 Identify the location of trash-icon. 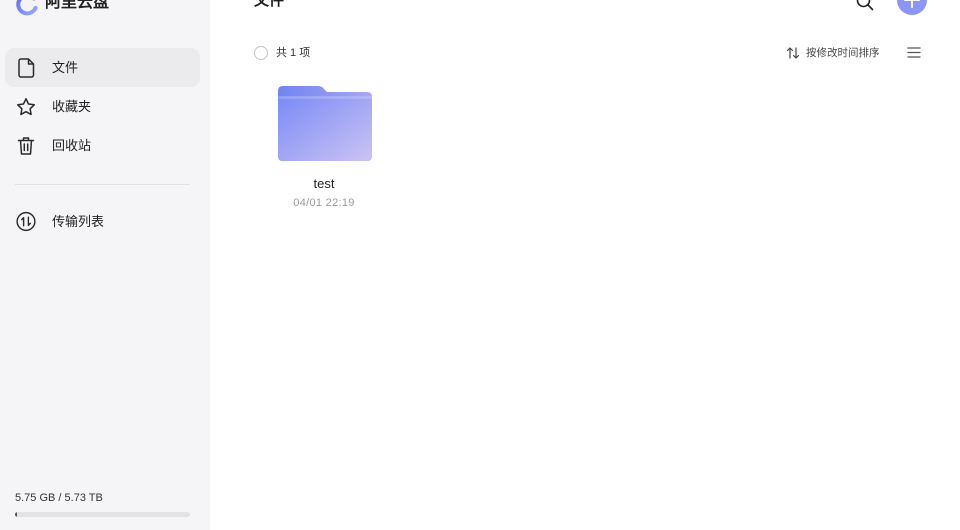
(26, 145).